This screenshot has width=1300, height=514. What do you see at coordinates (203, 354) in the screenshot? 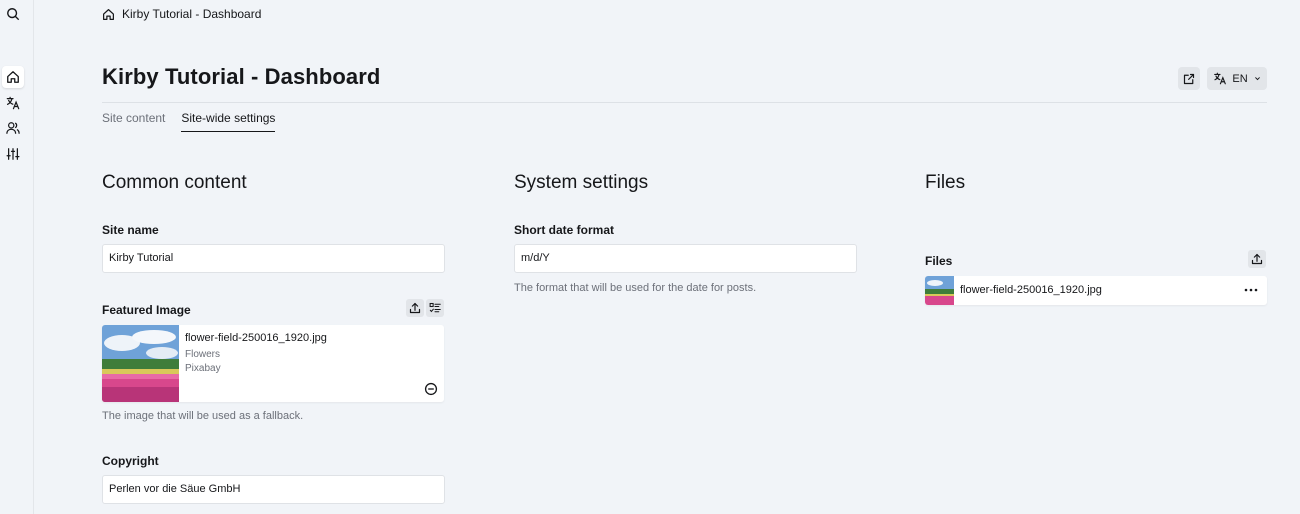
I see `featured-image-info-1: Flowers` at bounding box center [203, 354].